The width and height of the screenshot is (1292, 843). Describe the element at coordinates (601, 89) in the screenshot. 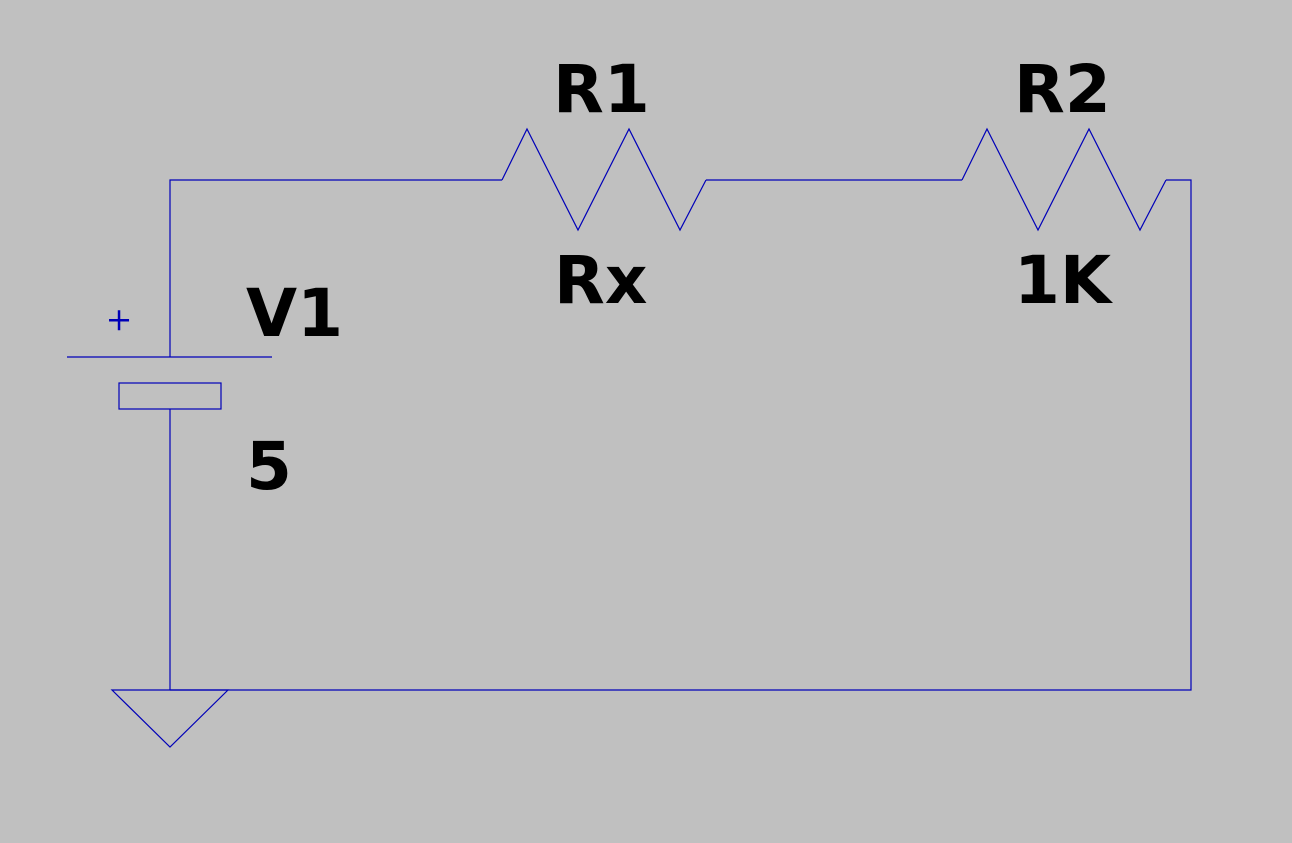

I see `r1-name-label: R1` at that location.